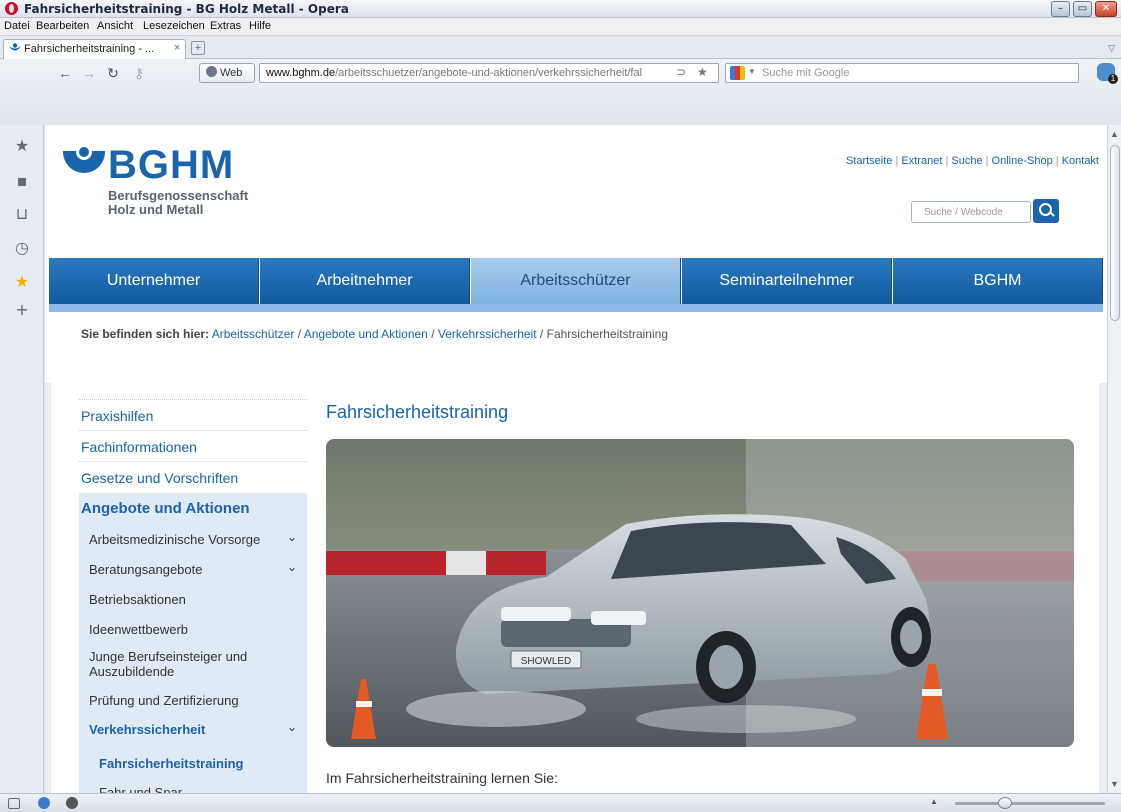 The height and width of the screenshot is (812, 1121). I want to click on nav-tab-unternehmer: Unternehmer, so click(154, 281).